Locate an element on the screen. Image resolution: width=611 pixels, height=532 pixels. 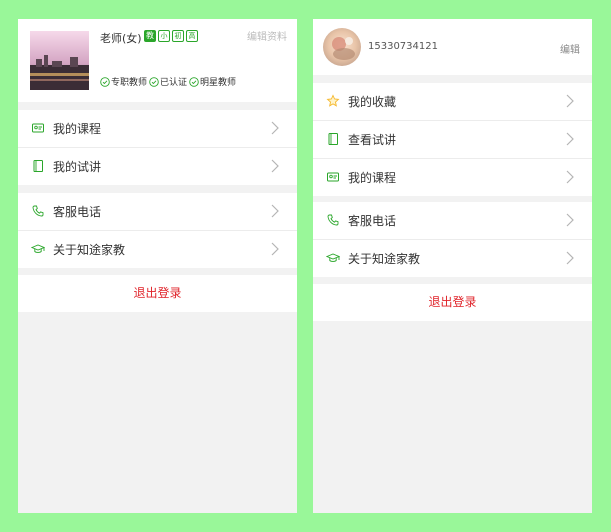
qualification-badges: 教 小 初 高 is located at coordinates (171, 36).